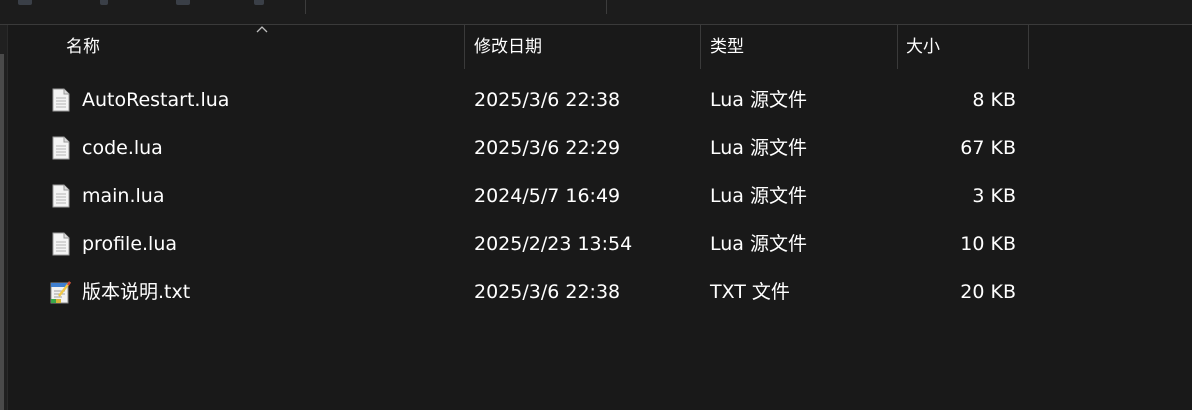 Image resolution: width=1192 pixels, height=410 pixels. What do you see at coordinates (988, 244) in the screenshot?
I see `file-size: 10 KB` at bounding box center [988, 244].